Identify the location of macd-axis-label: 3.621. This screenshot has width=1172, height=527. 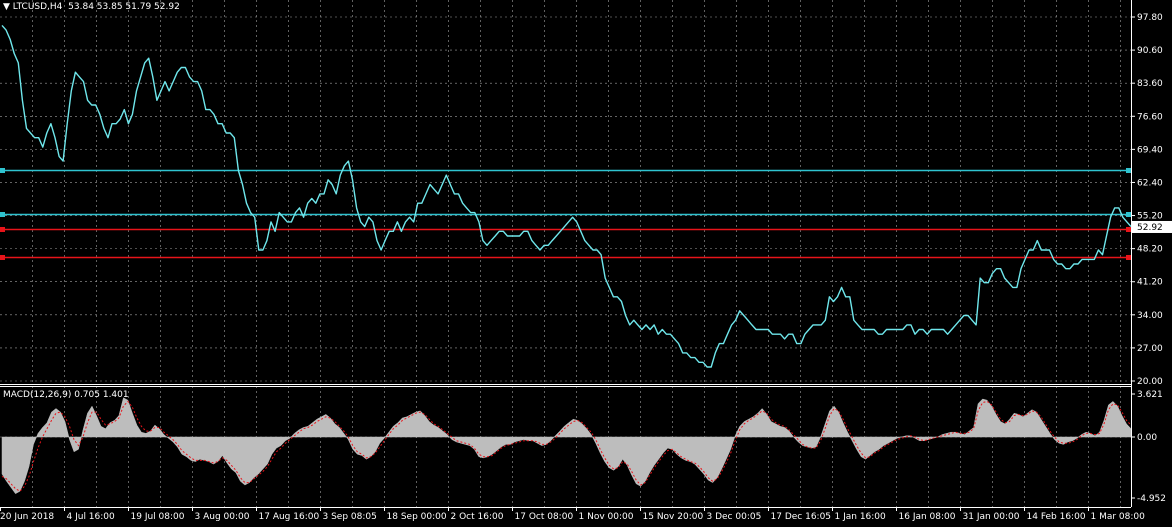
(1150, 395).